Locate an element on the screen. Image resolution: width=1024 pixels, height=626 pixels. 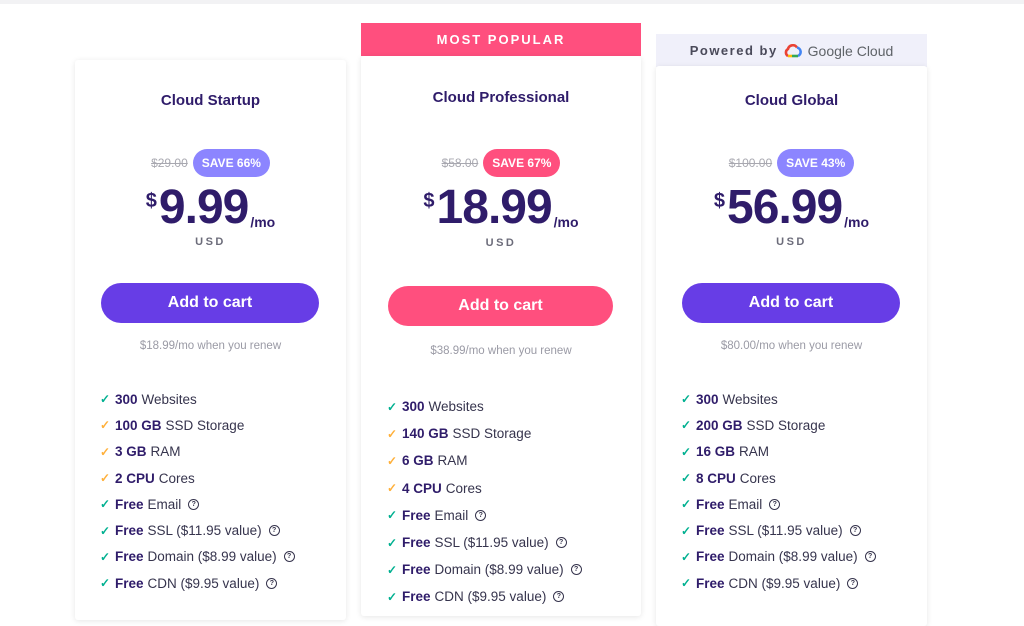
feature-highlight: 8 CPU is located at coordinates (716, 478).